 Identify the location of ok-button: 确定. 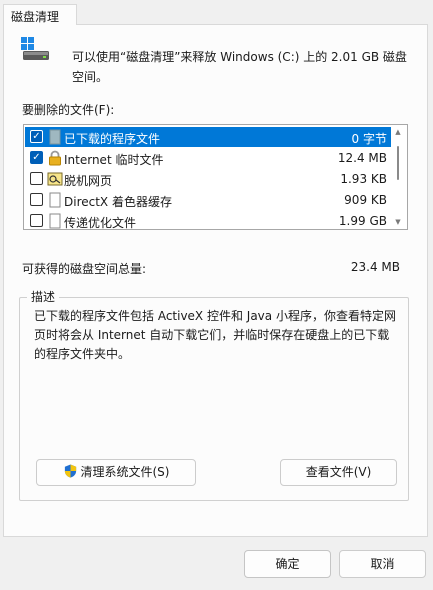
(287, 564).